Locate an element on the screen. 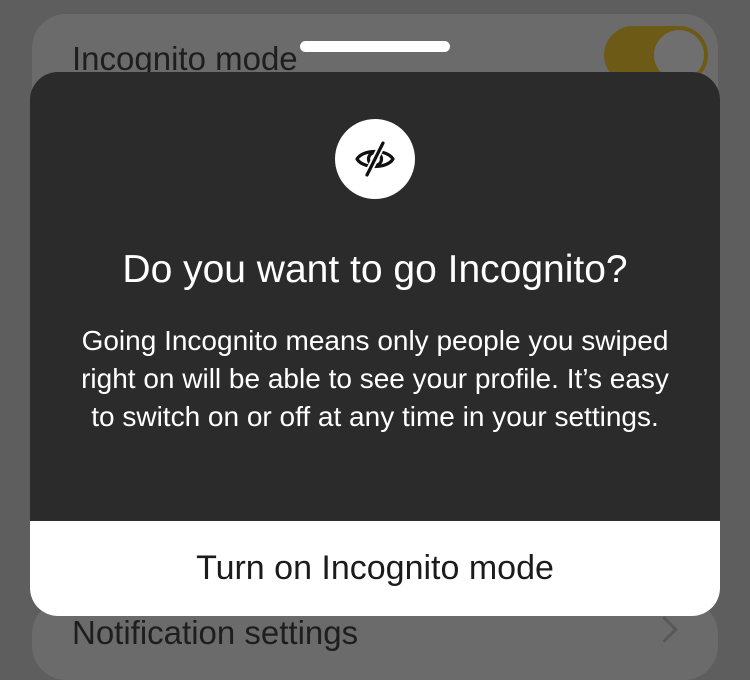 This screenshot has width=750, height=680. turn-on-incognito-button: Turn on Incognito mode is located at coordinates (375, 568).